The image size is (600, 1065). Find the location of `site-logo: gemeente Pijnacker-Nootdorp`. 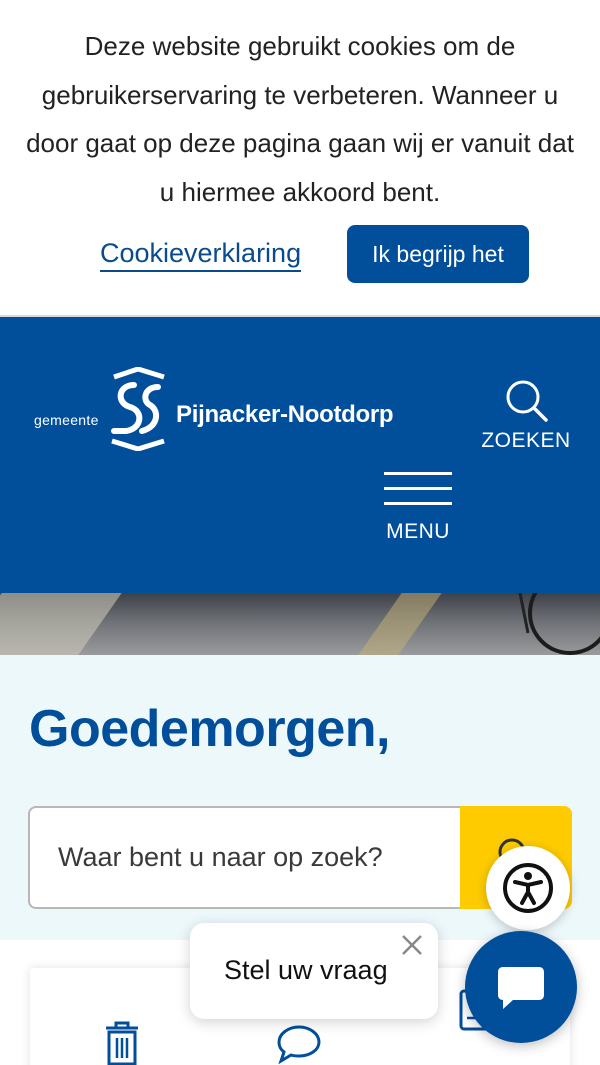

site-logo: gemeente Pijnacker-Nootdorp is located at coordinates (224, 412).